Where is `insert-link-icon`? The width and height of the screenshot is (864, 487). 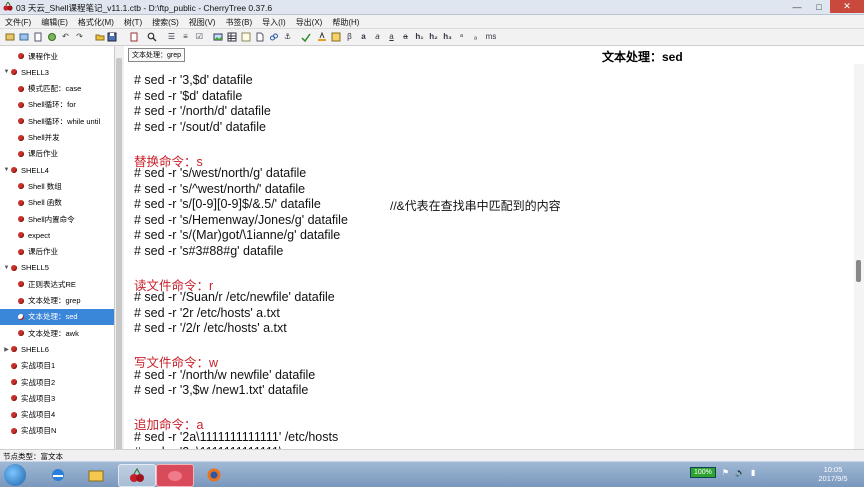 insert-link-icon is located at coordinates (273, 36).